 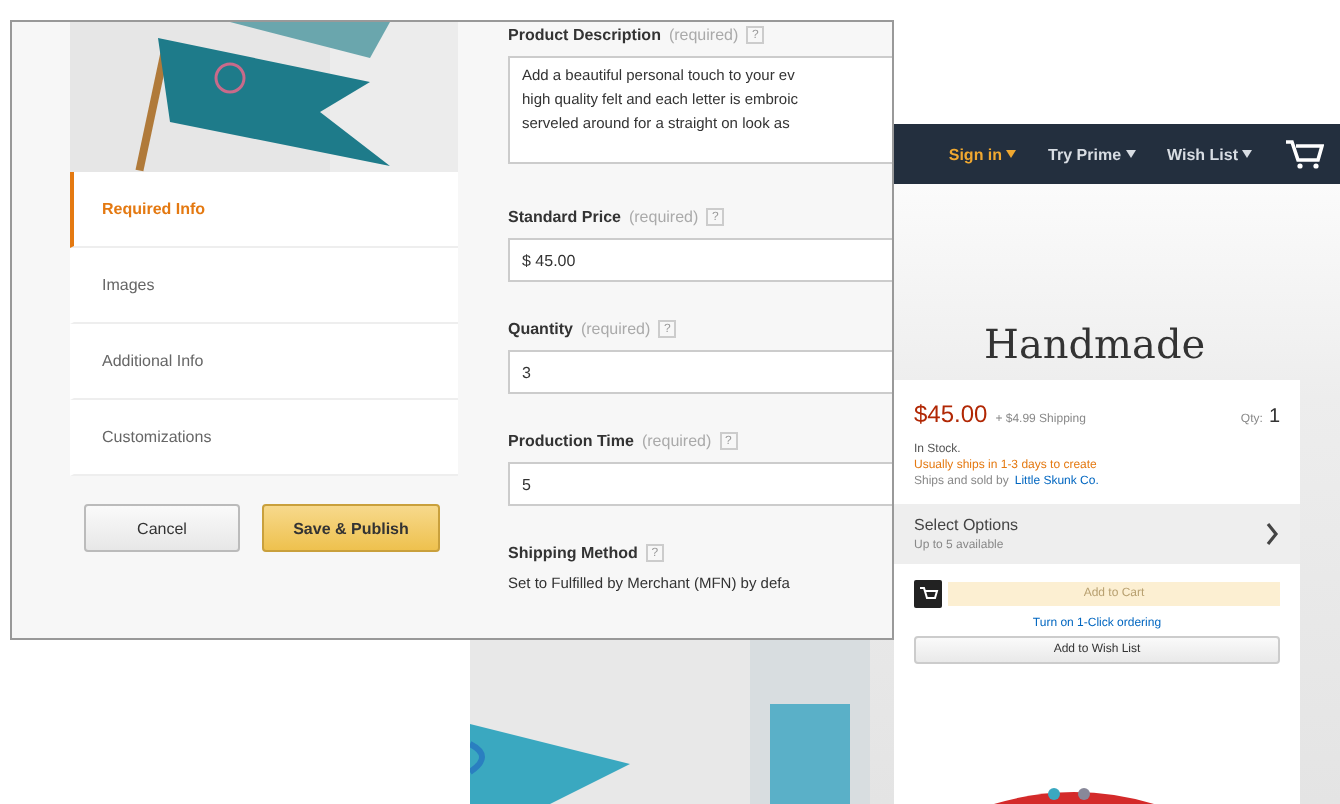 What do you see at coordinates (573, 553) in the screenshot?
I see `field-label: Shipping Method` at bounding box center [573, 553].